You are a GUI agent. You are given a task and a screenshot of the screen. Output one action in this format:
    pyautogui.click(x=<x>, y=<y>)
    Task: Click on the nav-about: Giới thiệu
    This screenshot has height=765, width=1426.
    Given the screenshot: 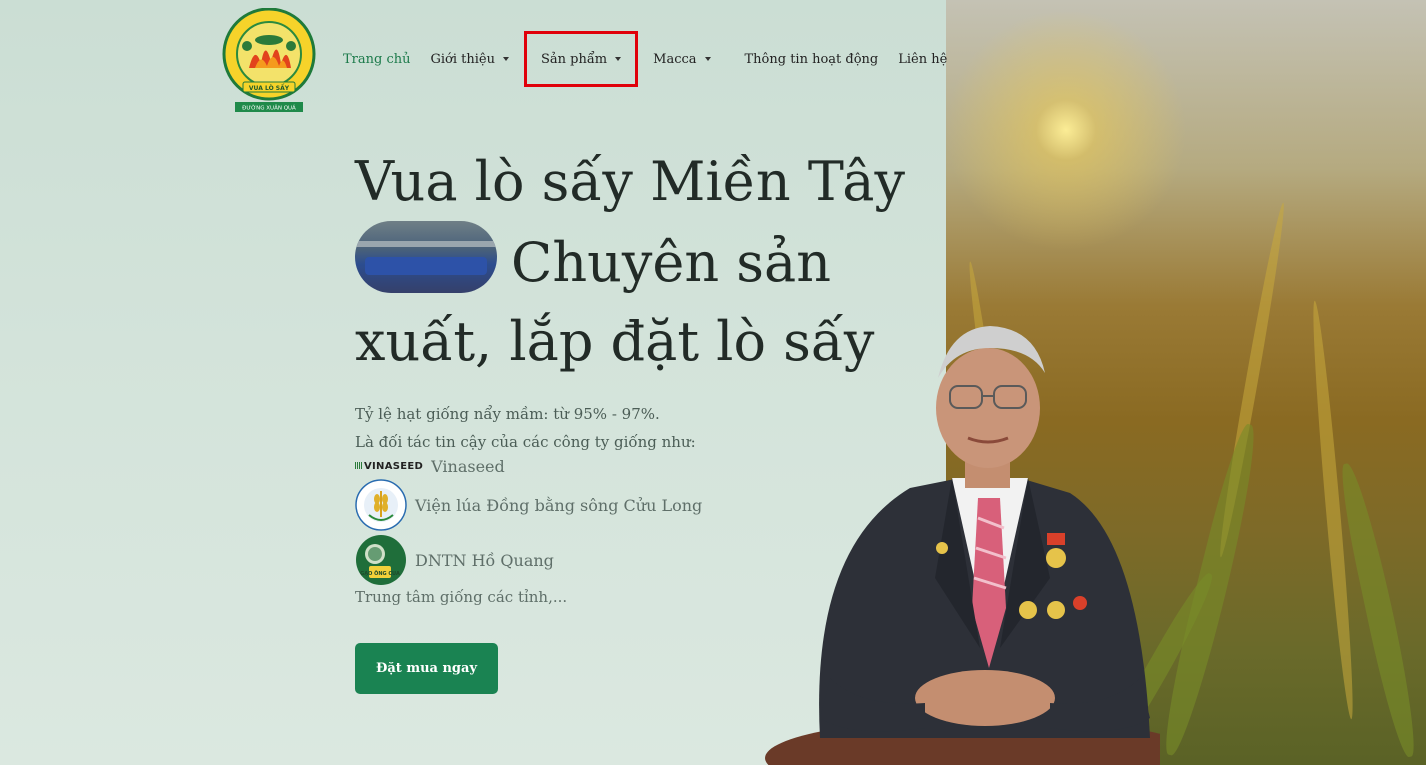 What is the action you would take?
    pyautogui.click(x=470, y=59)
    